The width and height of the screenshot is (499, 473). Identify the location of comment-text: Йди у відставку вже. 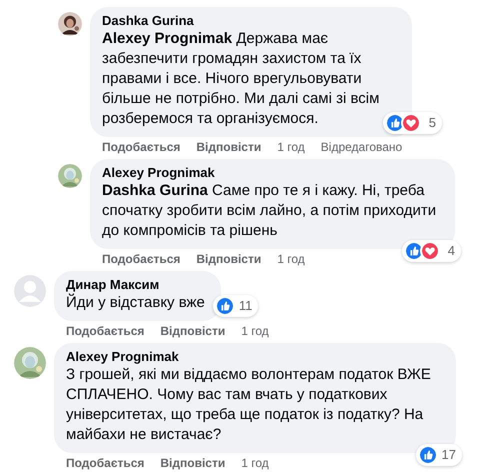
(136, 303).